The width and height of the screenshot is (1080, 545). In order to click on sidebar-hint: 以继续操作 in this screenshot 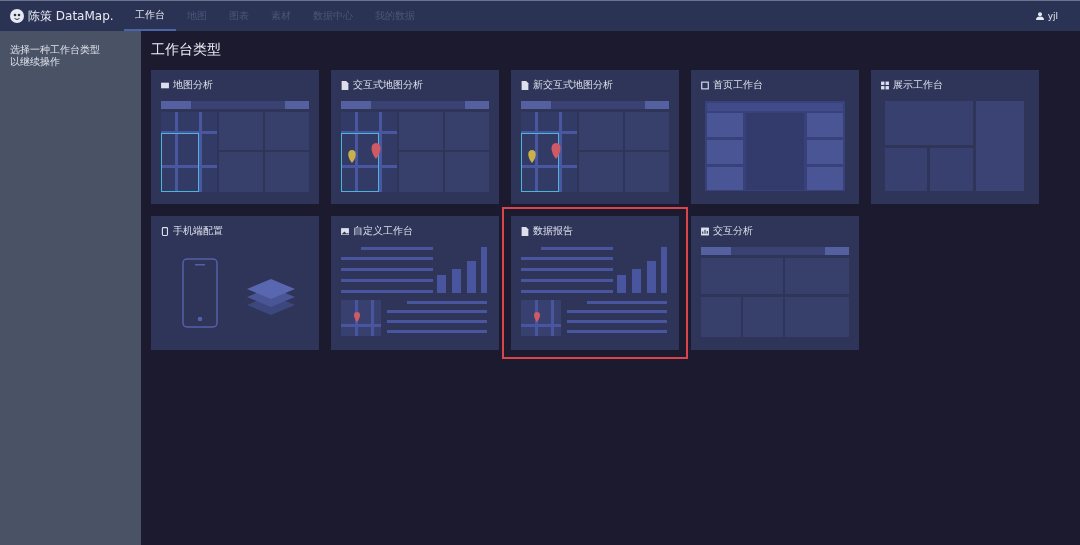, I will do `click(35, 62)`.